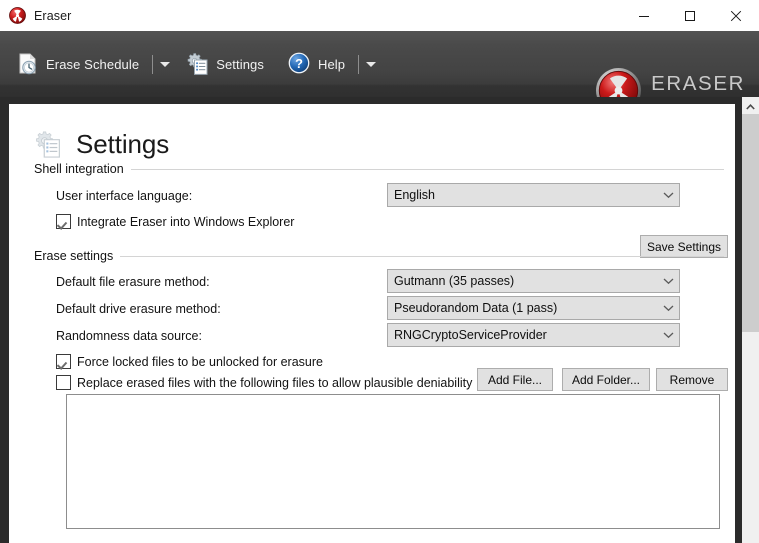  I want to click on combo-default-drive-method: Pseudorandom Data (1 pass), so click(533, 308).